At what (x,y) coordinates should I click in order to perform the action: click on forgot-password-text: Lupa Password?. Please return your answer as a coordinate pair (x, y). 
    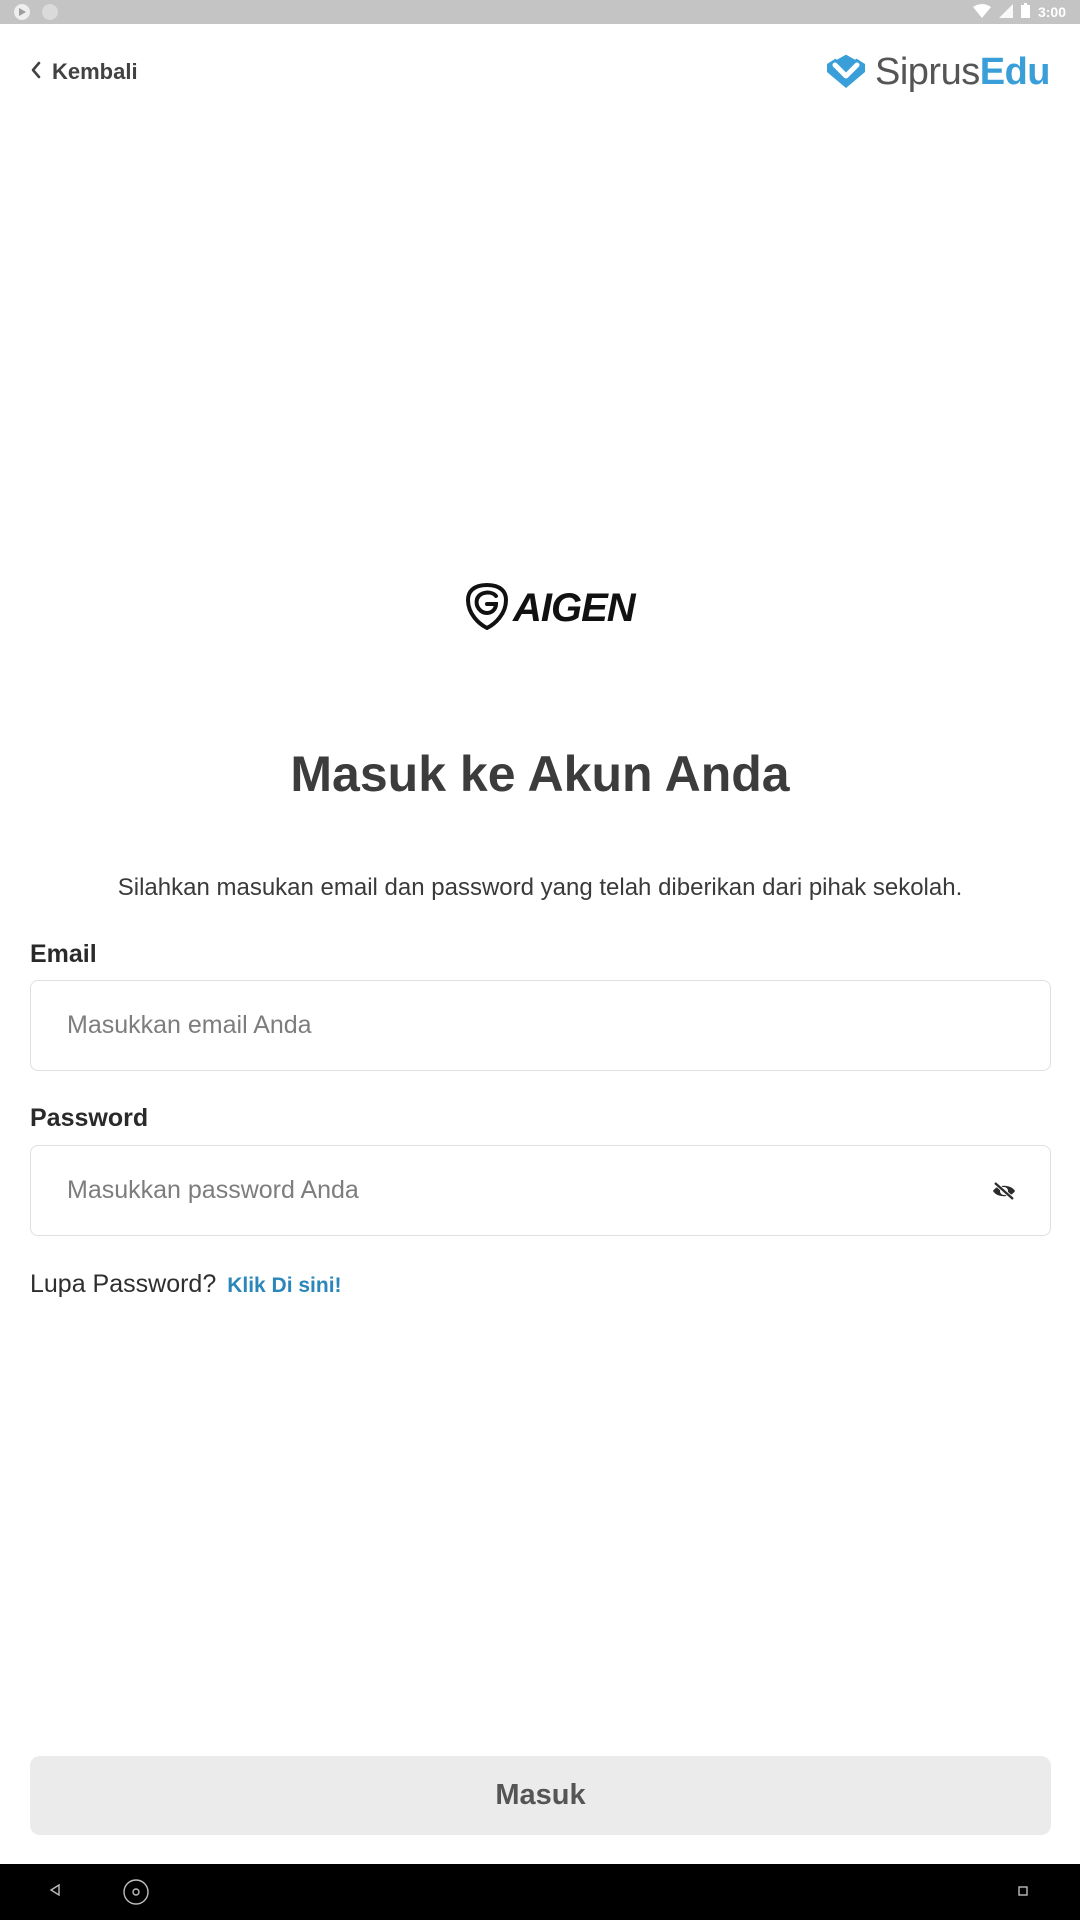
    Looking at the image, I should click on (123, 1284).